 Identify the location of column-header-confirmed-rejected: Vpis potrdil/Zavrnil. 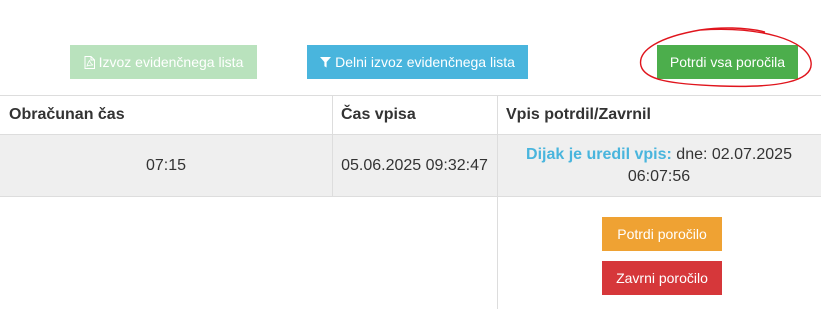
(578, 114).